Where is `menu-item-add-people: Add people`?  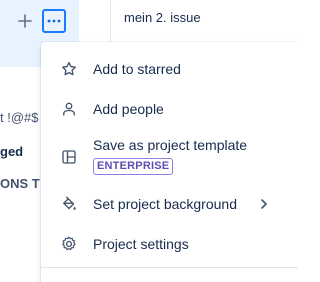 menu-item-add-people: Add people is located at coordinates (169, 109).